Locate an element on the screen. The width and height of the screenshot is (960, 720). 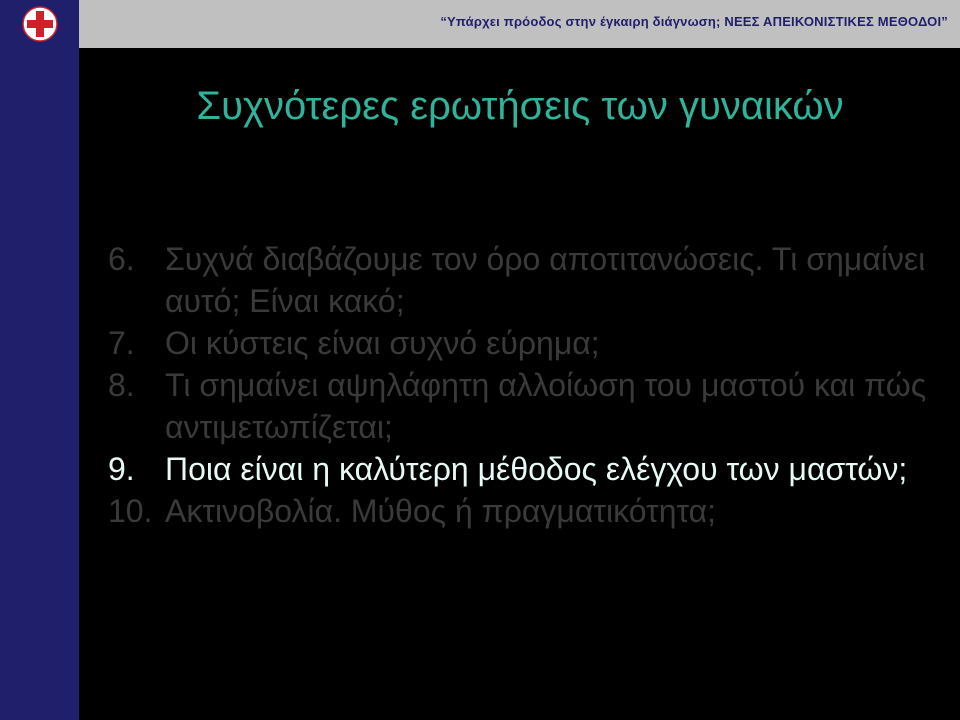
item-number: 10. is located at coordinates (130, 511).